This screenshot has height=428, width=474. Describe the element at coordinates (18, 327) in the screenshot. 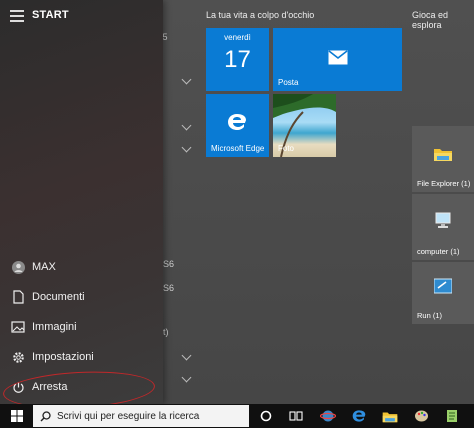

I see `image-icon` at that location.